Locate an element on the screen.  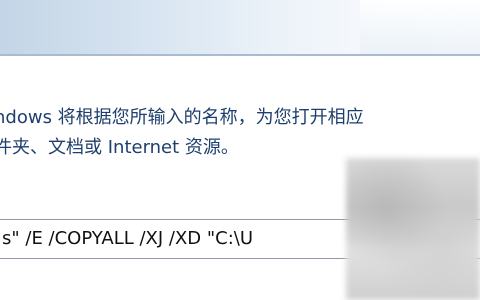
open-command-value: s" /E /COPYALL /XJ /XD "C:\U is located at coordinates (128, 238).